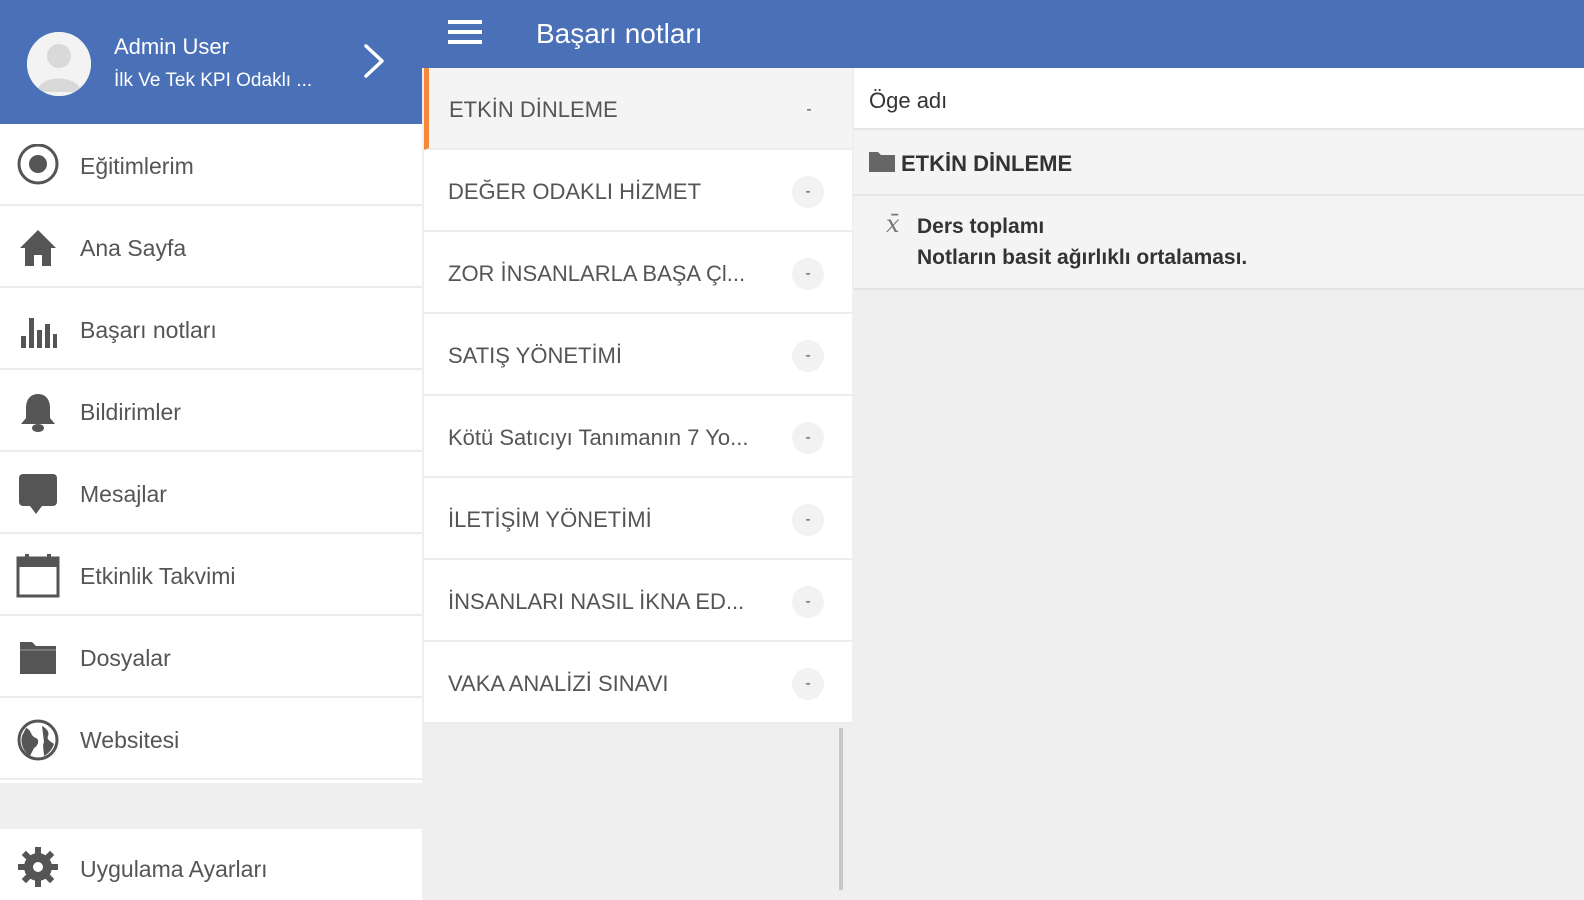  I want to click on course-label: DEĞER ODAKLI HİZMET, so click(575, 191).